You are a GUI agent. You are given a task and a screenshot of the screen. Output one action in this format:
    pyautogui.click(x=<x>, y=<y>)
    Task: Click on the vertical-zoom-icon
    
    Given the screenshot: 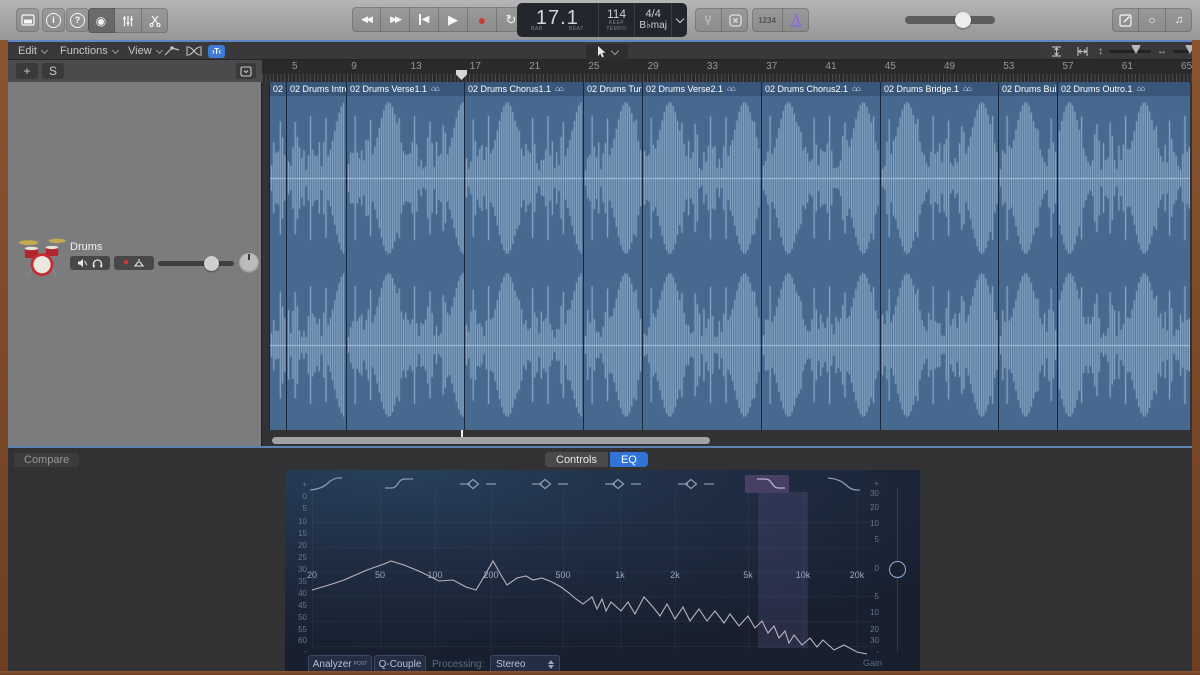 What is the action you would take?
    pyautogui.click(x=1056, y=51)
    